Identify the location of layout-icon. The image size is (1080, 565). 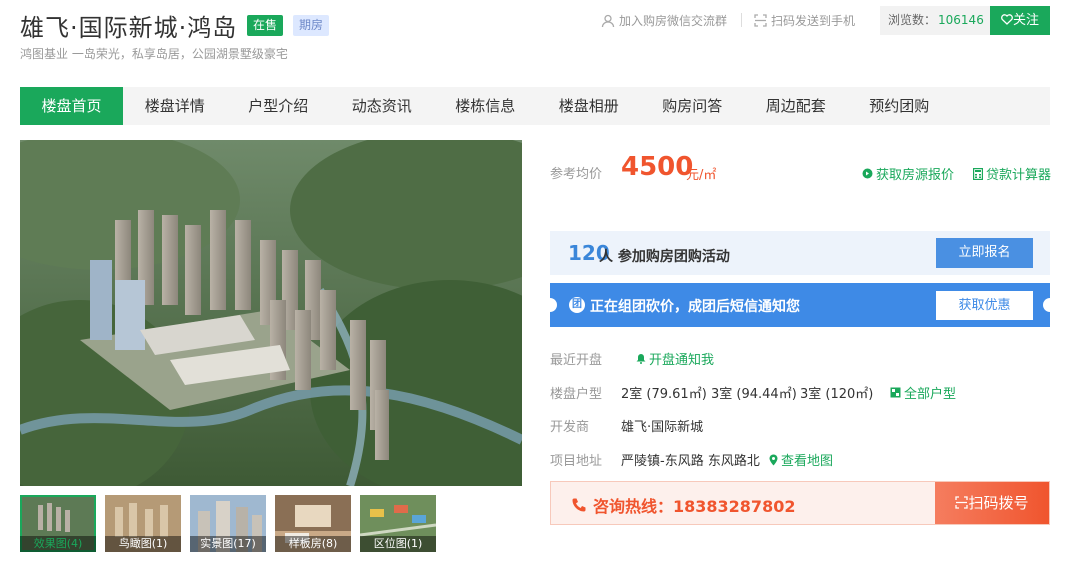
(895, 392).